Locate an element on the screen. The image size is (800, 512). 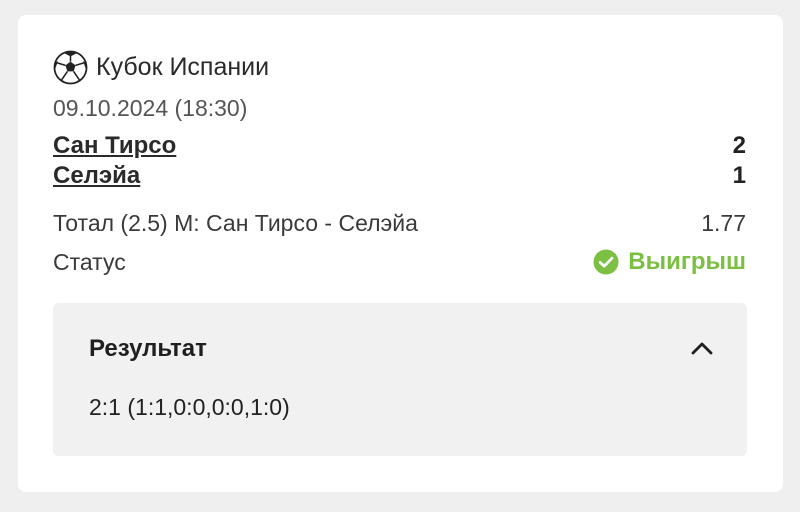
team-row-home: Сан Тирсо 2 is located at coordinates (399, 146).